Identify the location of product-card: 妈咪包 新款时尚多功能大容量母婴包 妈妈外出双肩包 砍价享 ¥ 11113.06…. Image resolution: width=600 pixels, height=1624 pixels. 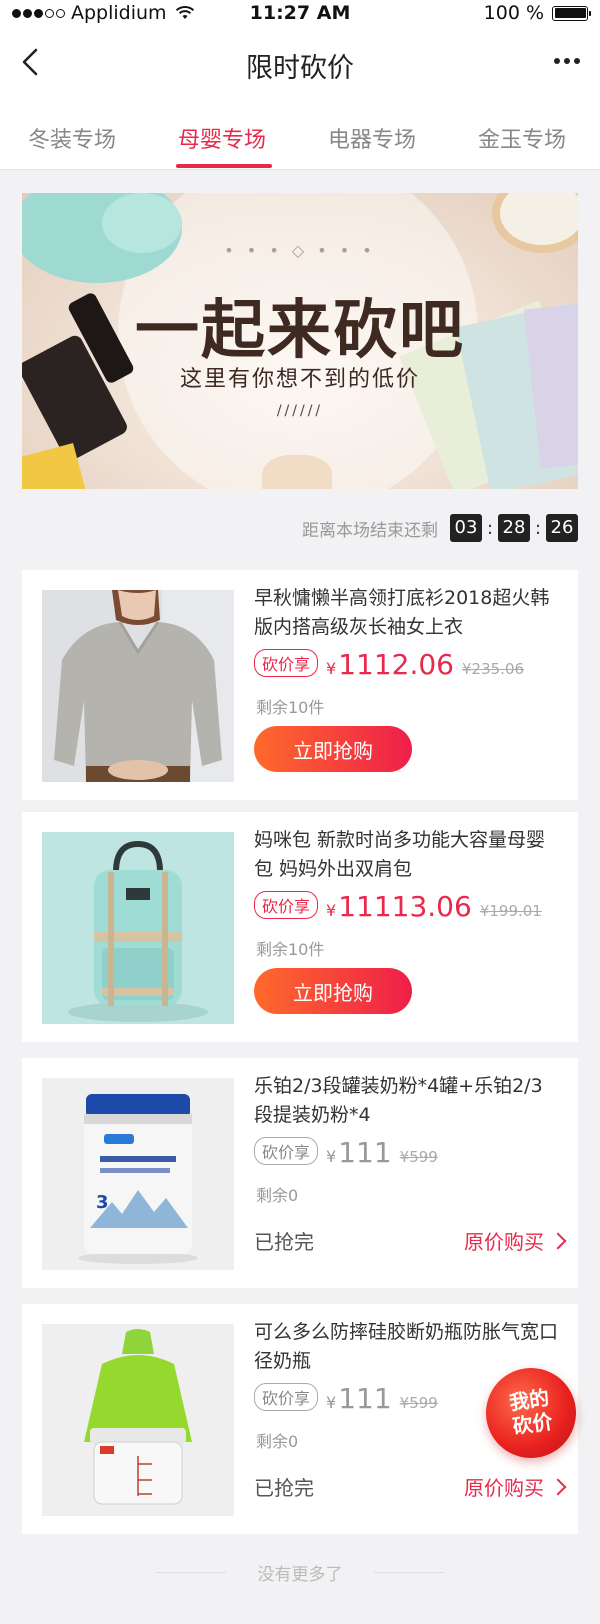
(300, 927).